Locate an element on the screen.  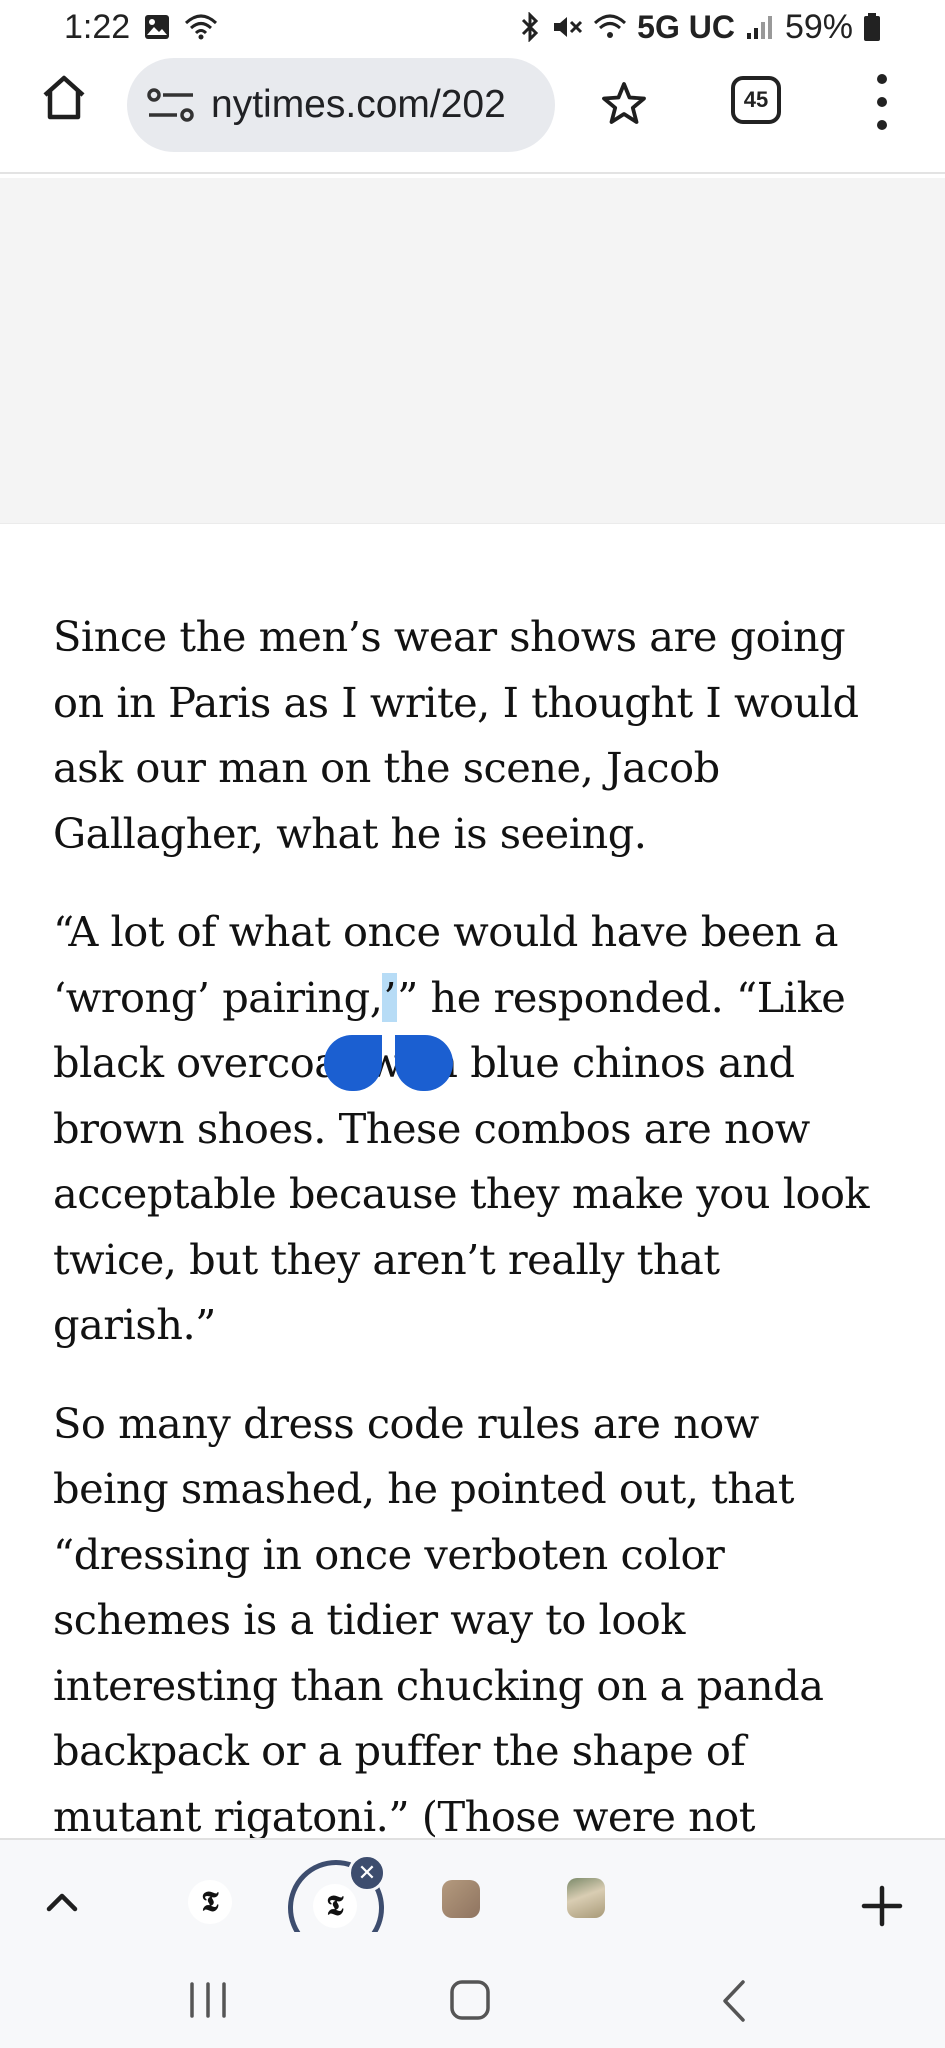
text-line: garish.” is located at coordinates (134, 1324).